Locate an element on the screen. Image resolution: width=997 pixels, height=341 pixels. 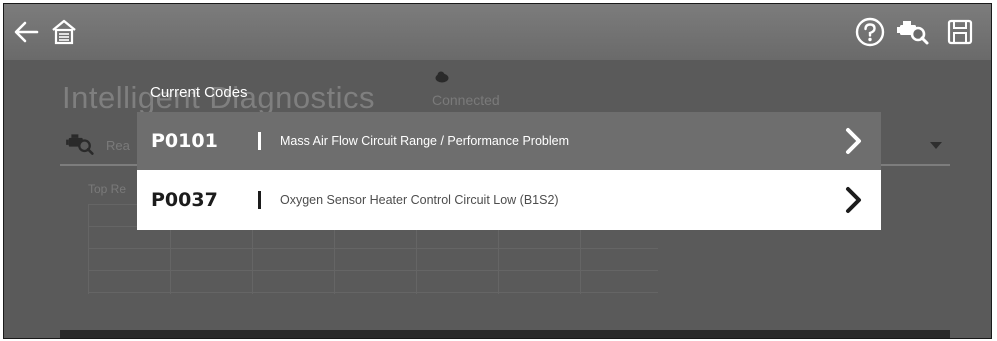
code-id: P0037 is located at coordinates (184, 200).